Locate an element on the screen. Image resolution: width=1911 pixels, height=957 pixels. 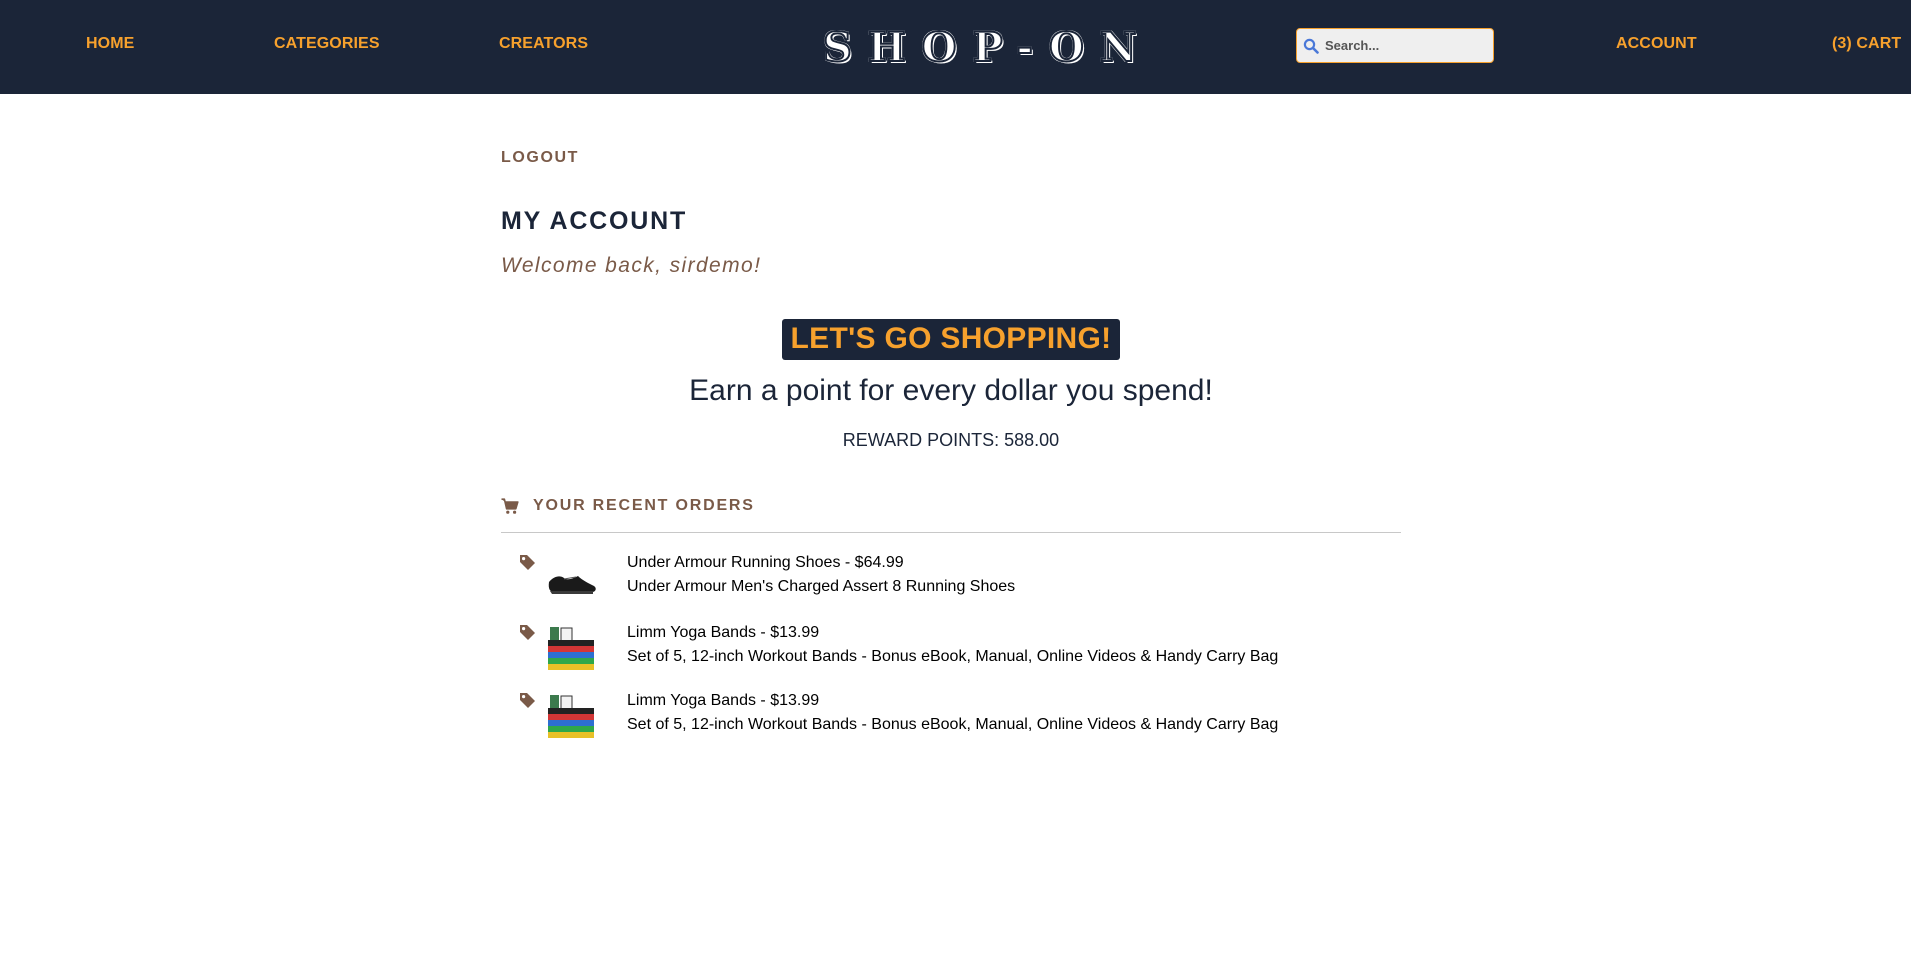
search-icon is located at coordinates (1311, 46).